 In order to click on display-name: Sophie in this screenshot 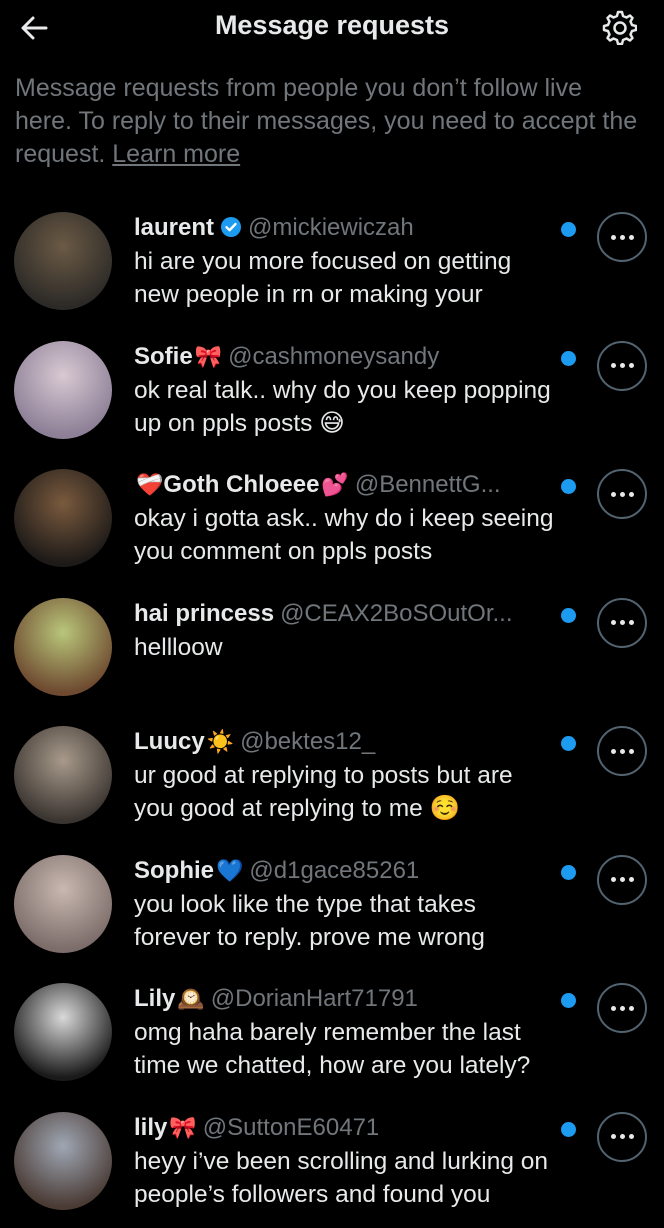, I will do `click(174, 870)`.